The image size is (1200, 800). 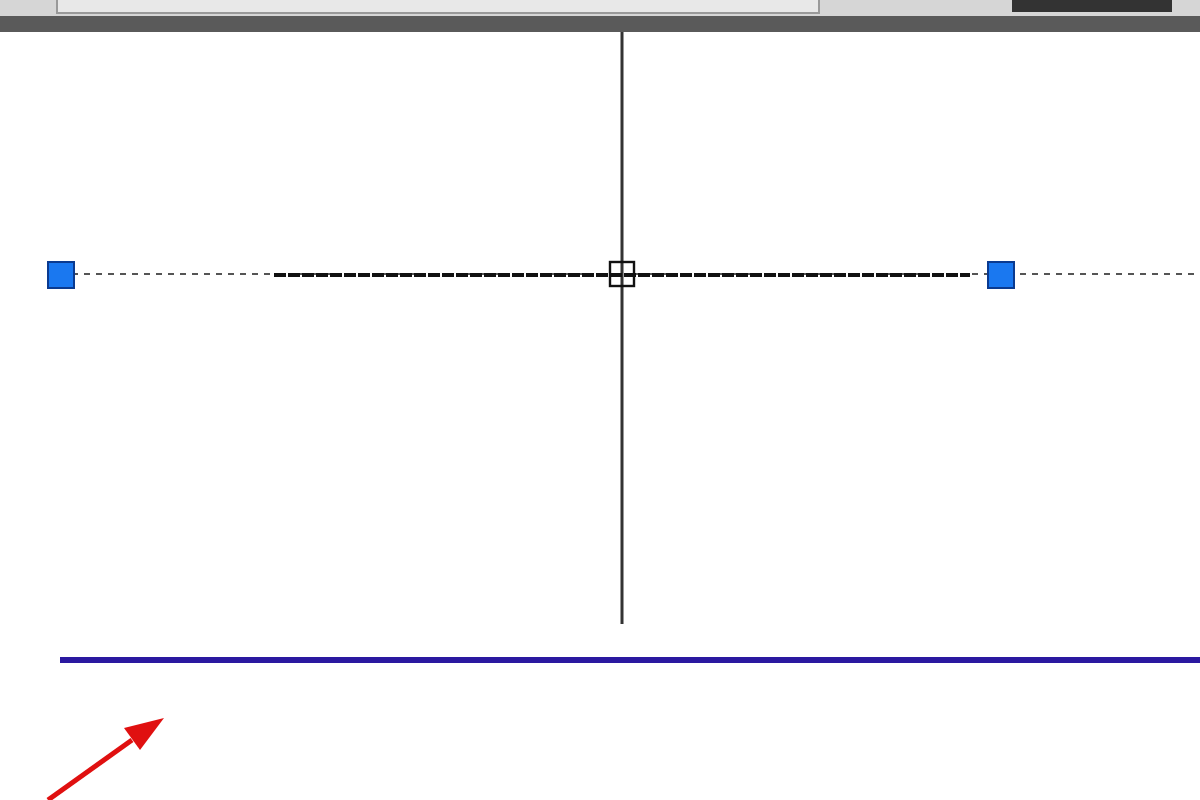 What do you see at coordinates (622, 274) in the screenshot?
I see `pickbox-cursor` at bounding box center [622, 274].